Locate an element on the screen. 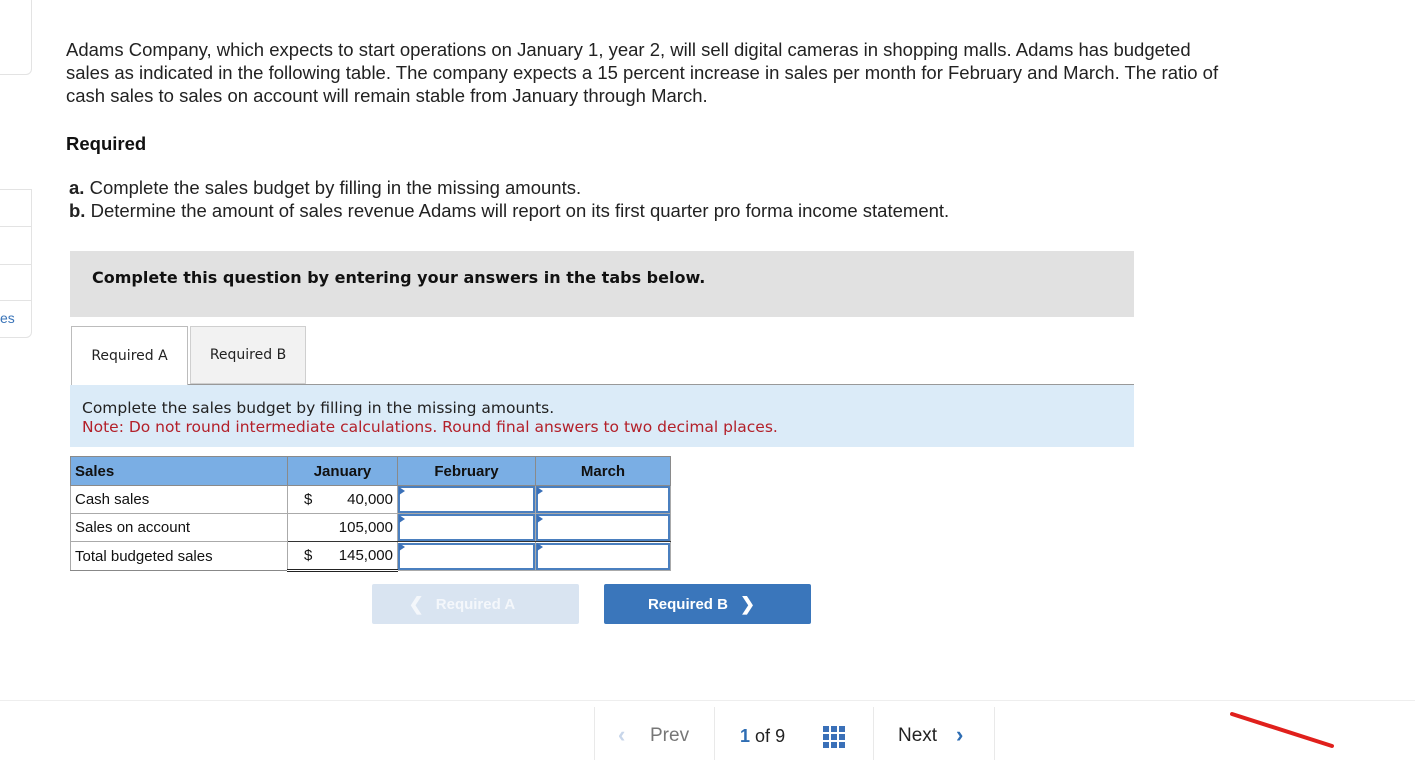 This screenshot has height=760, width=1415. january-value-cell: $145,000 is located at coordinates (342, 556).